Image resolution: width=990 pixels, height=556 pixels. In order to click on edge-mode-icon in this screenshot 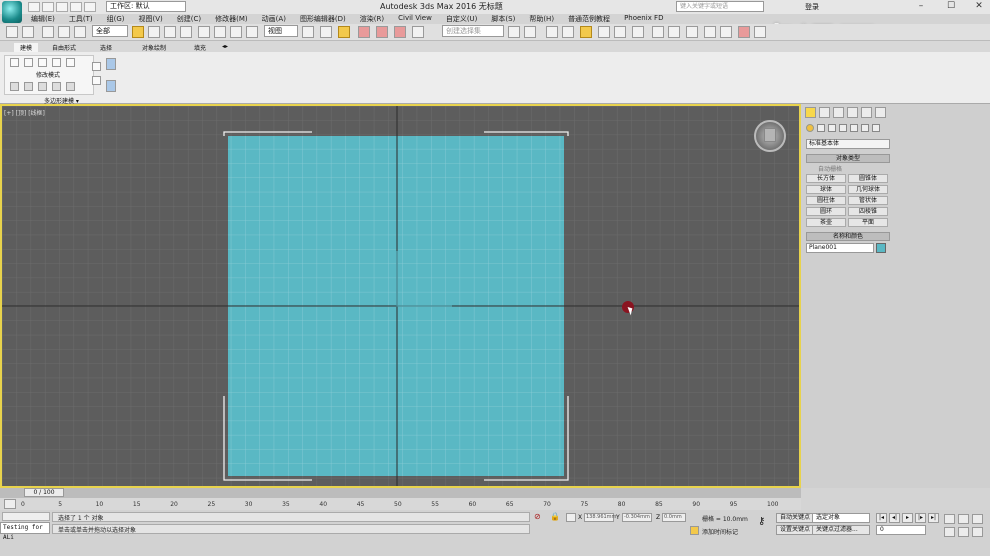, I will do `click(28, 62)`.